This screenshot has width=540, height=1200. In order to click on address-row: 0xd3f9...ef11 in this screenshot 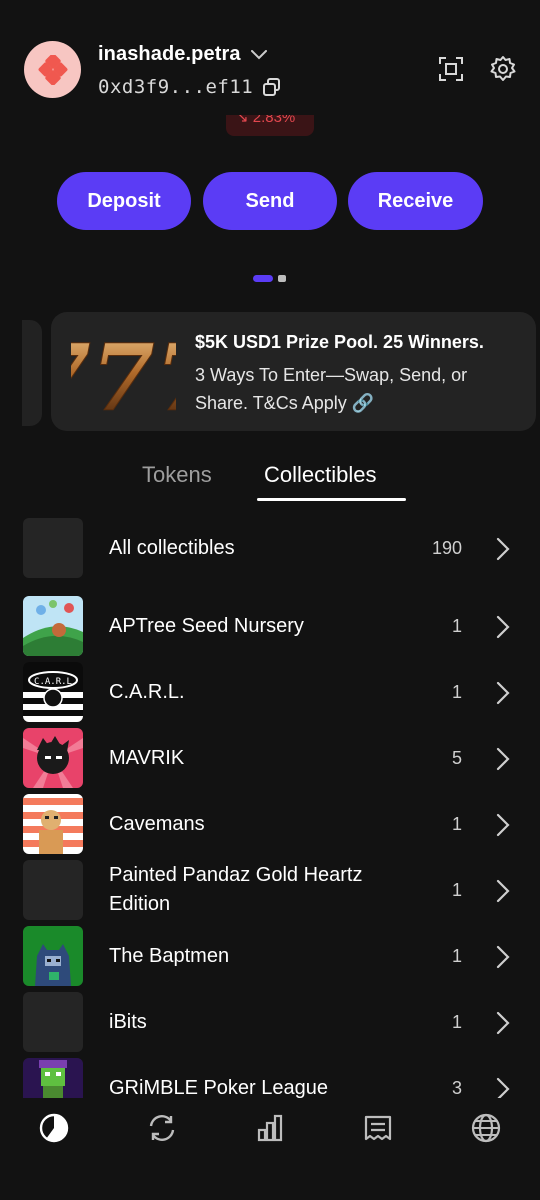, I will do `click(189, 87)`.